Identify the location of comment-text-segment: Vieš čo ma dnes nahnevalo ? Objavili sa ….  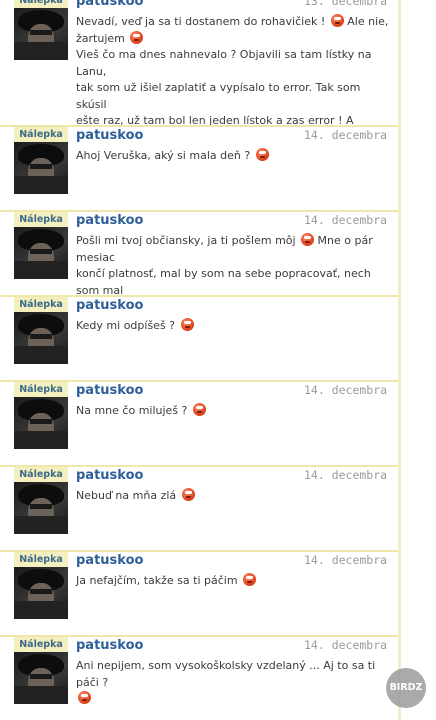
(224, 63).